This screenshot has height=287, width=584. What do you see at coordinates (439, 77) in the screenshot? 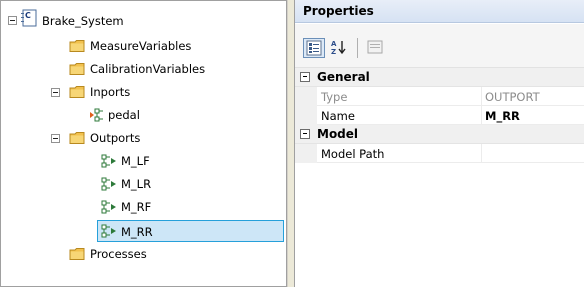
I see `category-general: General` at bounding box center [439, 77].